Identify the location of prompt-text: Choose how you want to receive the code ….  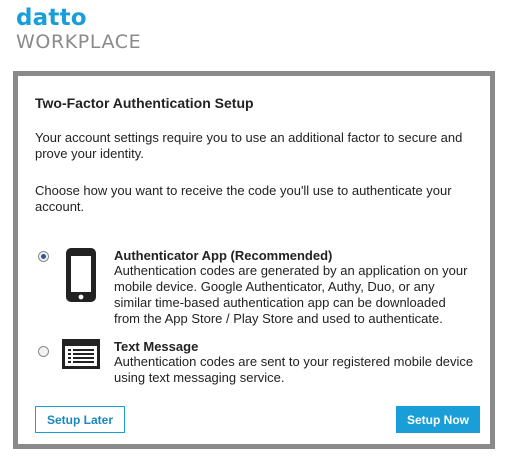
(243, 198).